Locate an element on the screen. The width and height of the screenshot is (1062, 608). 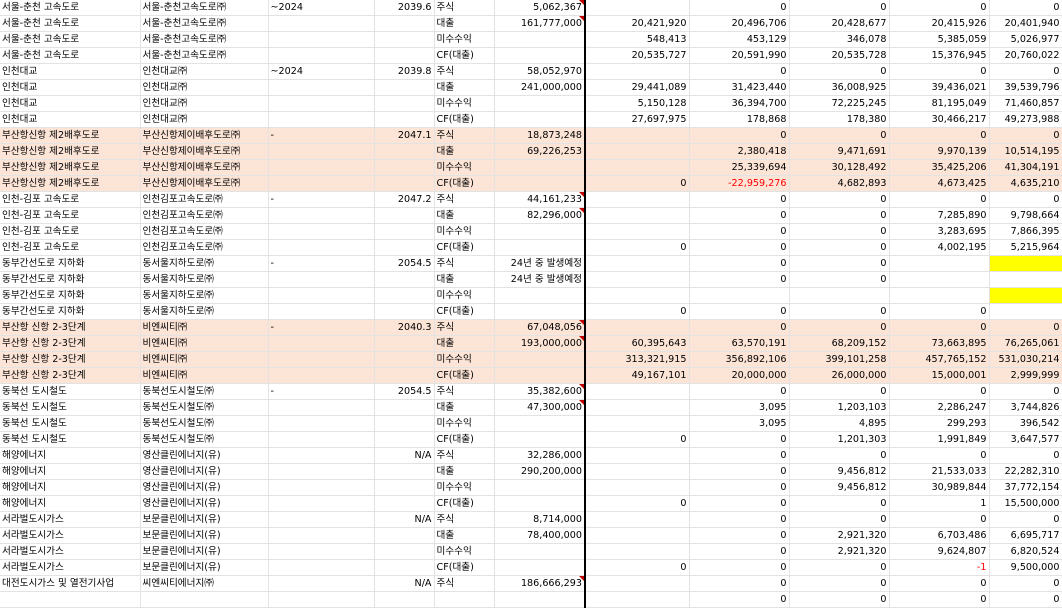
company-name-cell: 인천김포고속도로㈜ is located at coordinates (204, 231).